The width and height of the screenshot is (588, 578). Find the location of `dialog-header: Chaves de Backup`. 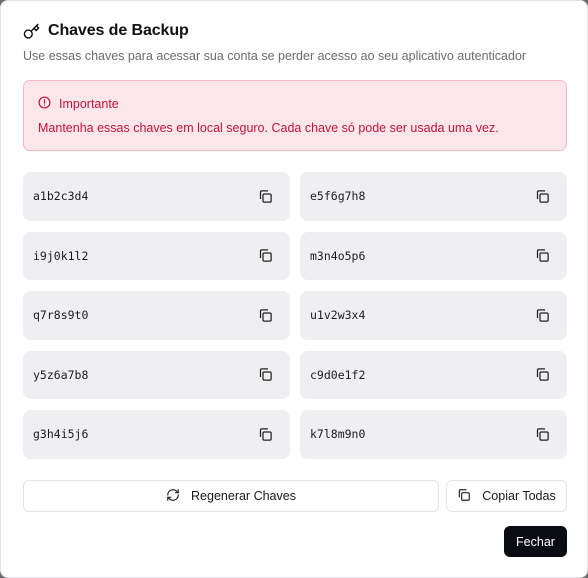

dialog-header: Chaves de Backup is located at coordinates (106, 31).